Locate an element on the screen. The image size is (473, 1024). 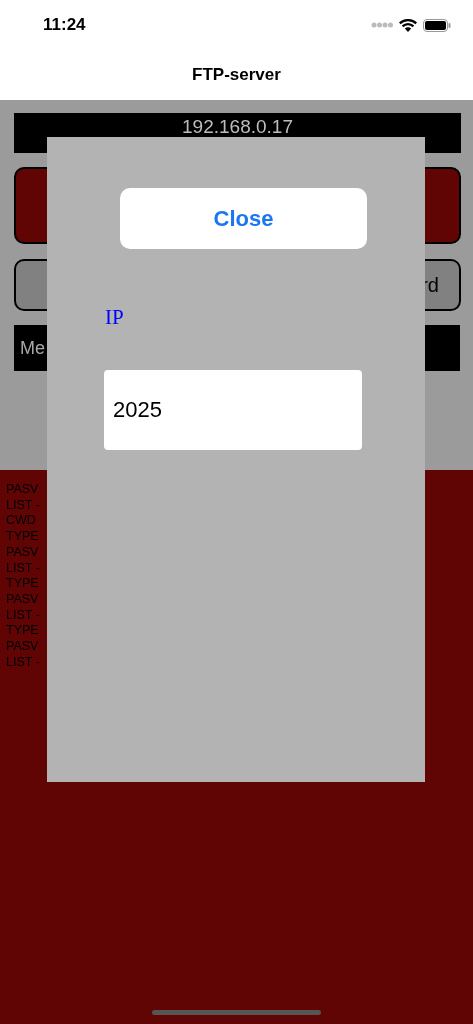
log-line: CWD is located at coordinates (21, 521).